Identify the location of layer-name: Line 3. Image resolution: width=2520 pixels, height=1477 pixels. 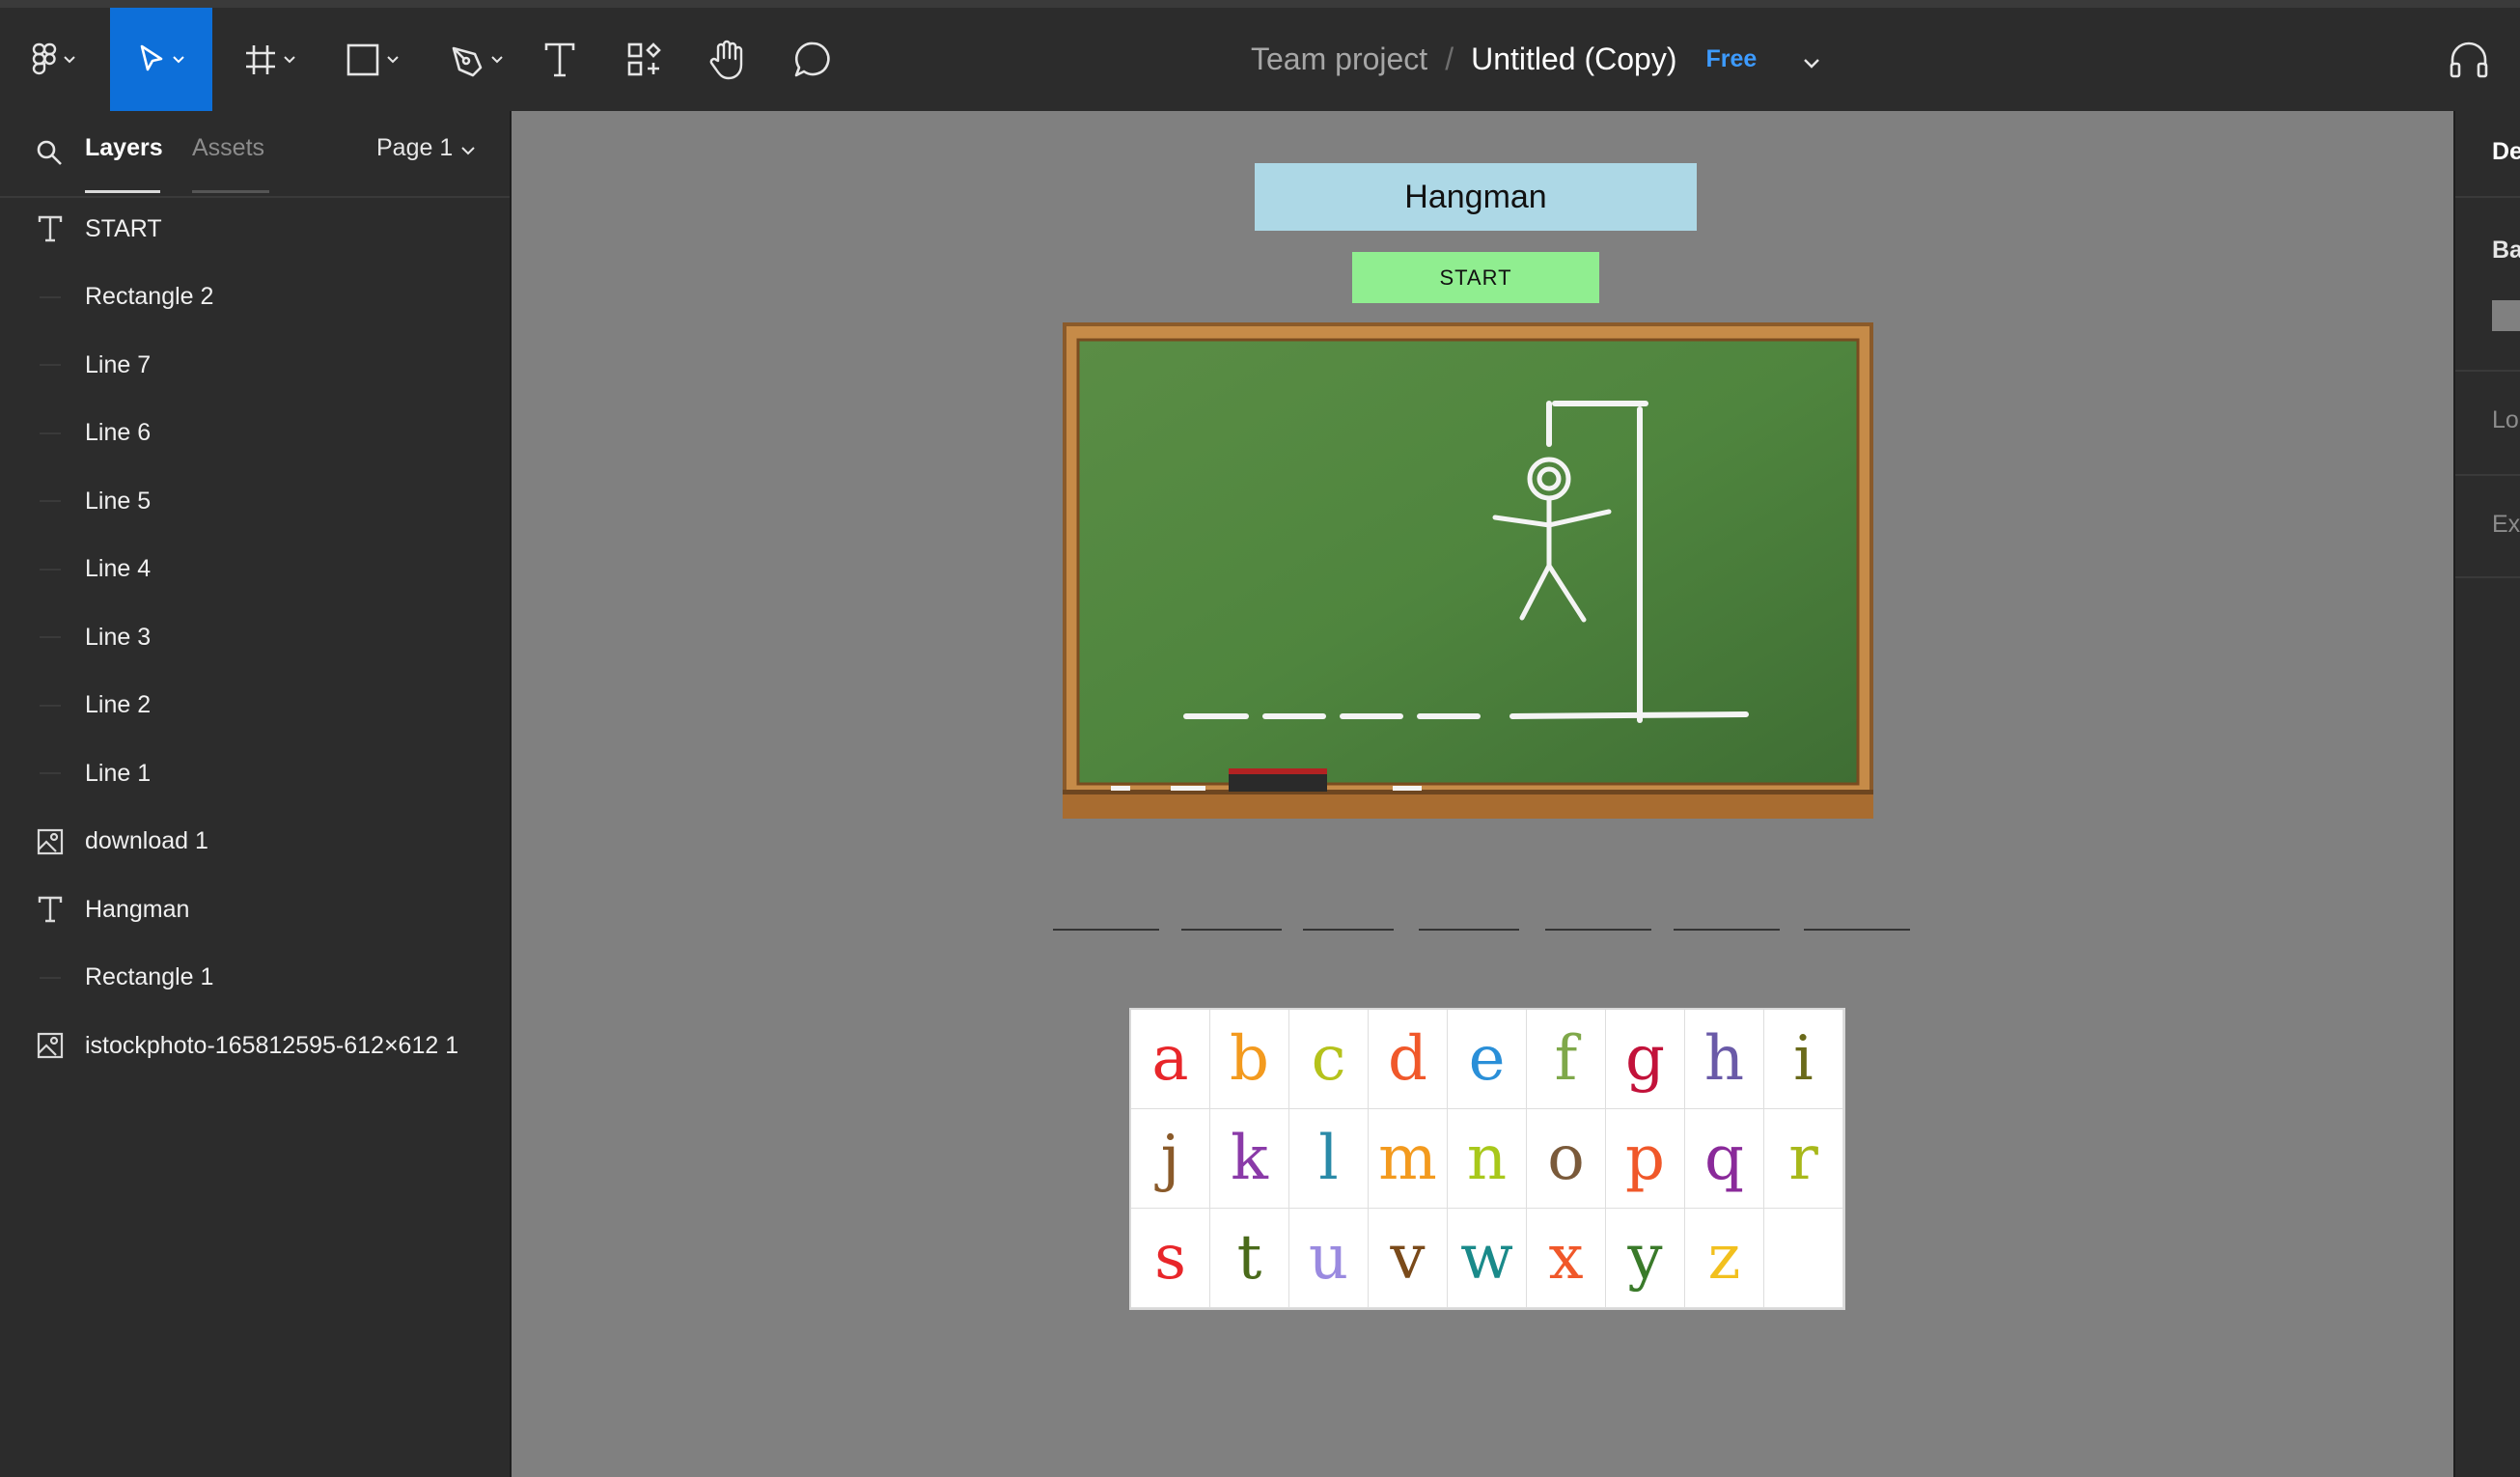
(119, 637).